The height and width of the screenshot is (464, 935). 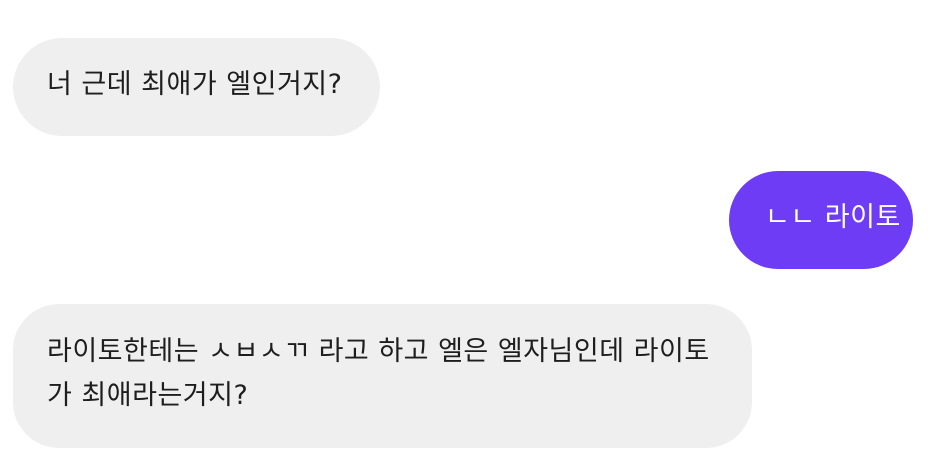 What do you see at coordinates (378, 373) in the screenshot?
I see `message-text: 라이토한테는 ㅅㅂㅅㄲ 라고 하고 엘은 엘자님인데 라이토가 최애라는거지?` at bounding box center [378, 373].